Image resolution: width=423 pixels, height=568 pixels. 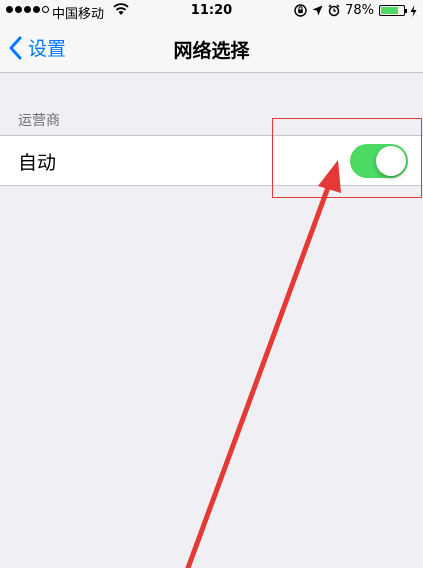 I want to click on automatic-label: 自动, so click(x=37, y=163).